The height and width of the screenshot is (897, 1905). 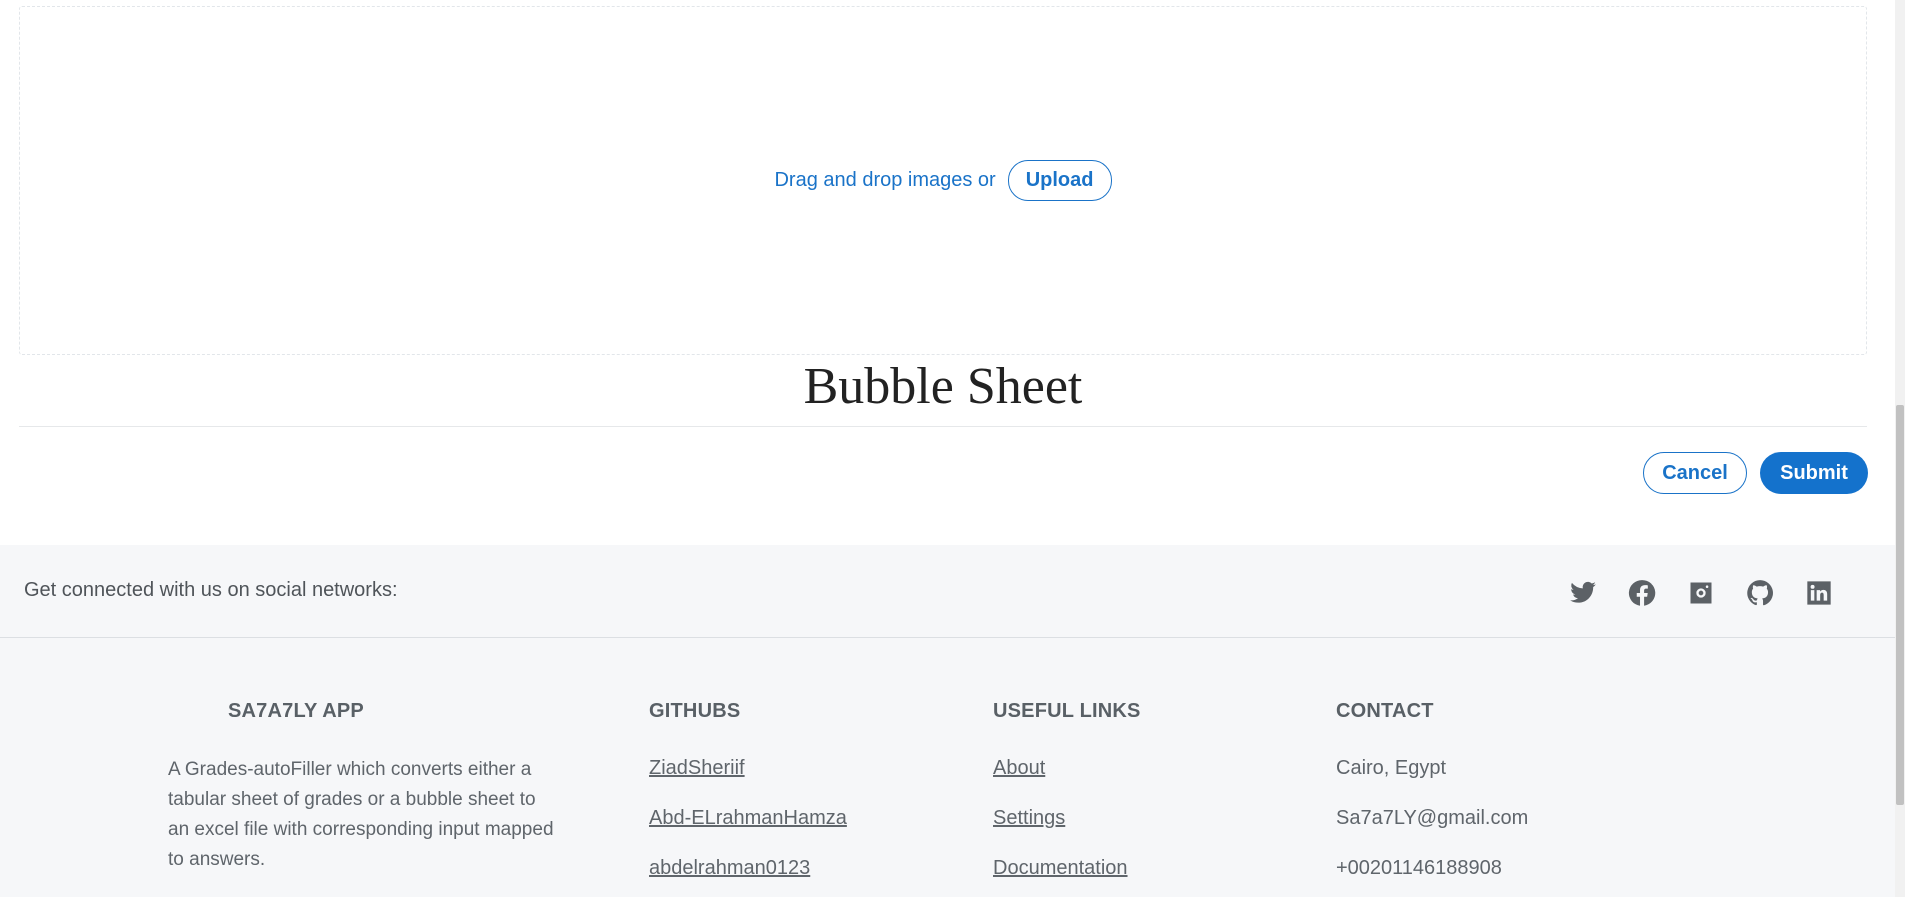 What do you see at coordinates (1819, 593) in the screenshot?
I see `linkedin-icon` at bounding box center [1819, 593].